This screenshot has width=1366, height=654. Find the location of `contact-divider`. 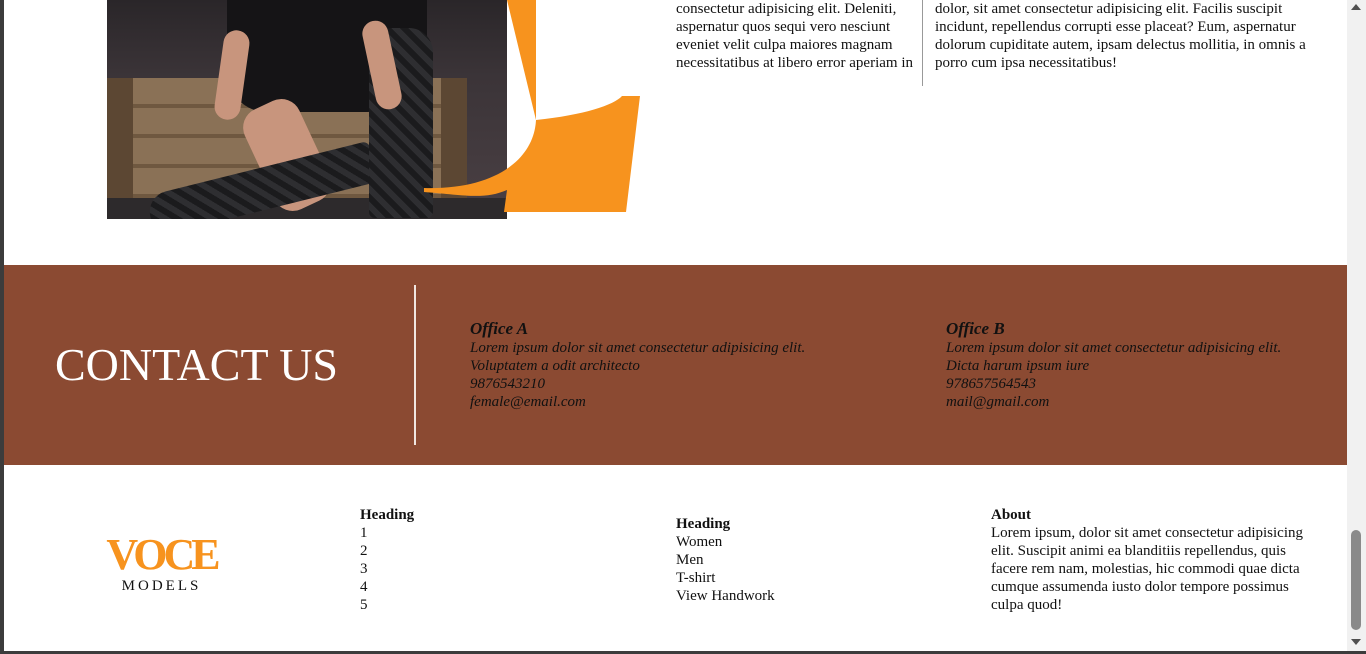

contact-divider is located at coordinates (415, 365).